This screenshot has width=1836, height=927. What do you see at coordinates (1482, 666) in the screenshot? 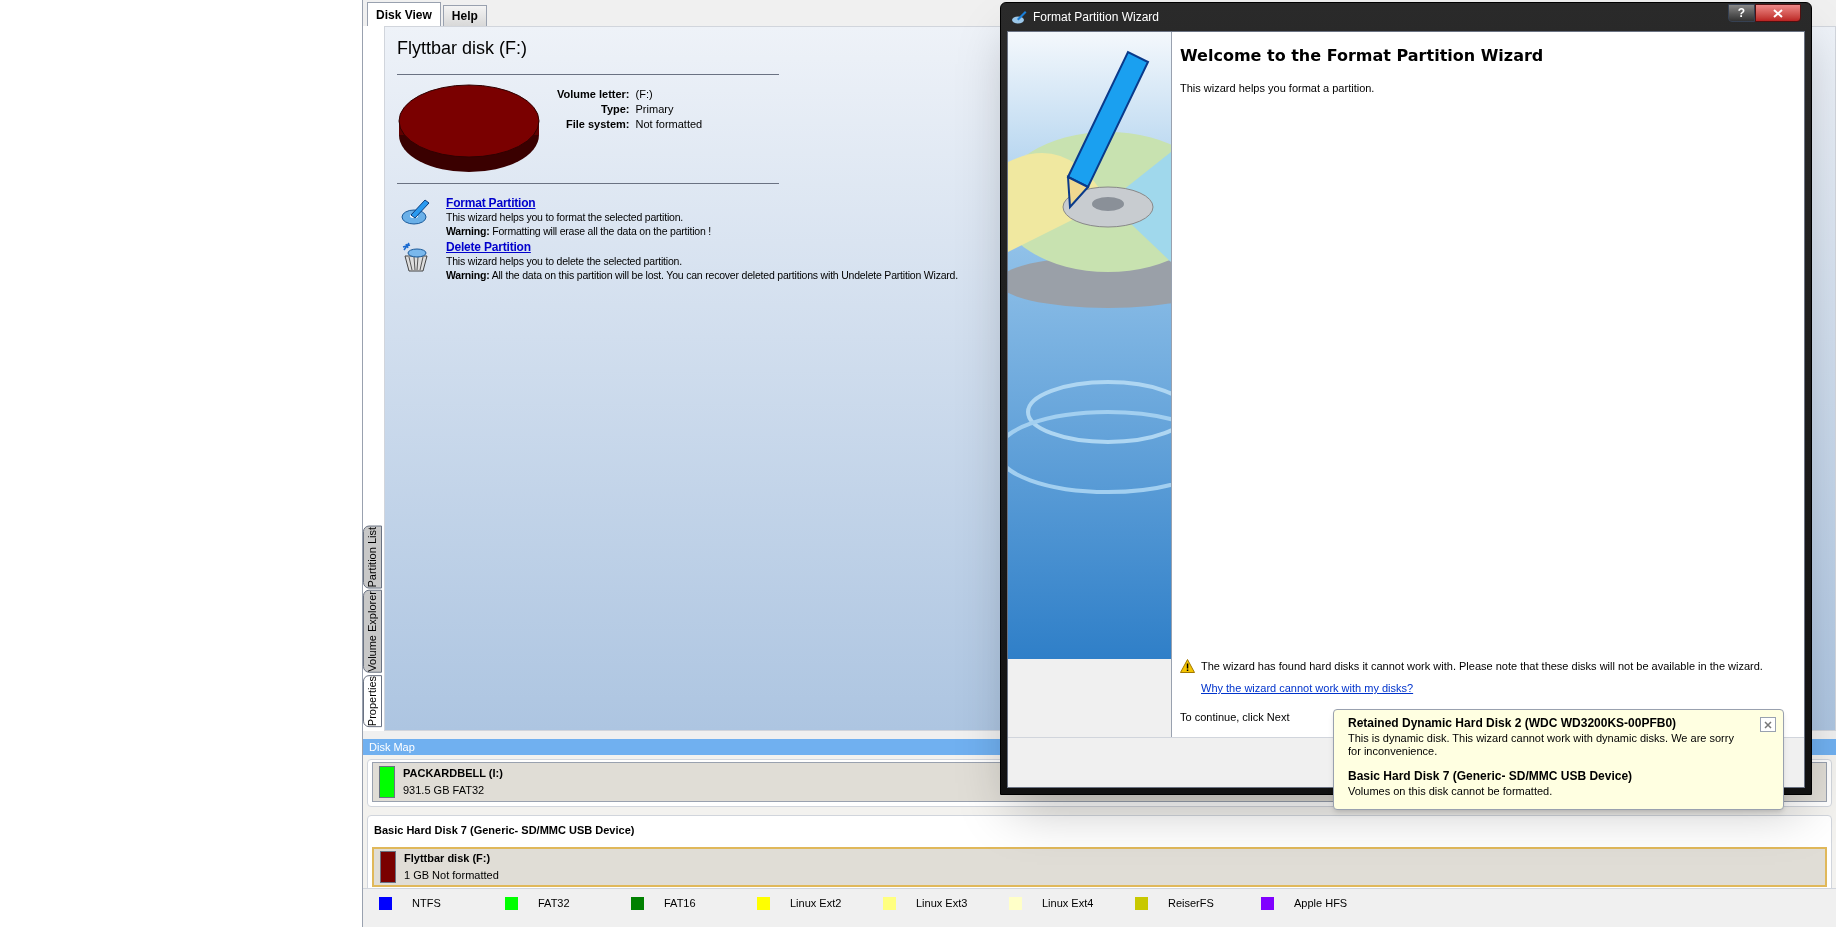
I see `wizard-warning: The wizard has found hard disks it cannot work with. Please note that these disks will not be available in the wizard.` at bounding box center [1482, 666].